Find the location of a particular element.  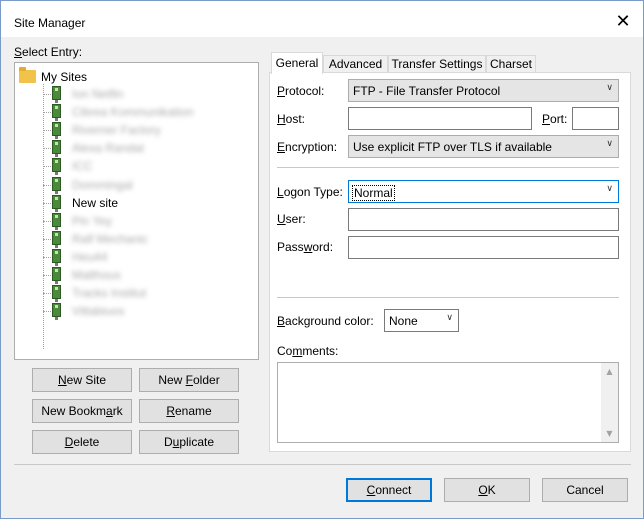

scroll-down-icon: ▼ is located at coordinates (609, 433).